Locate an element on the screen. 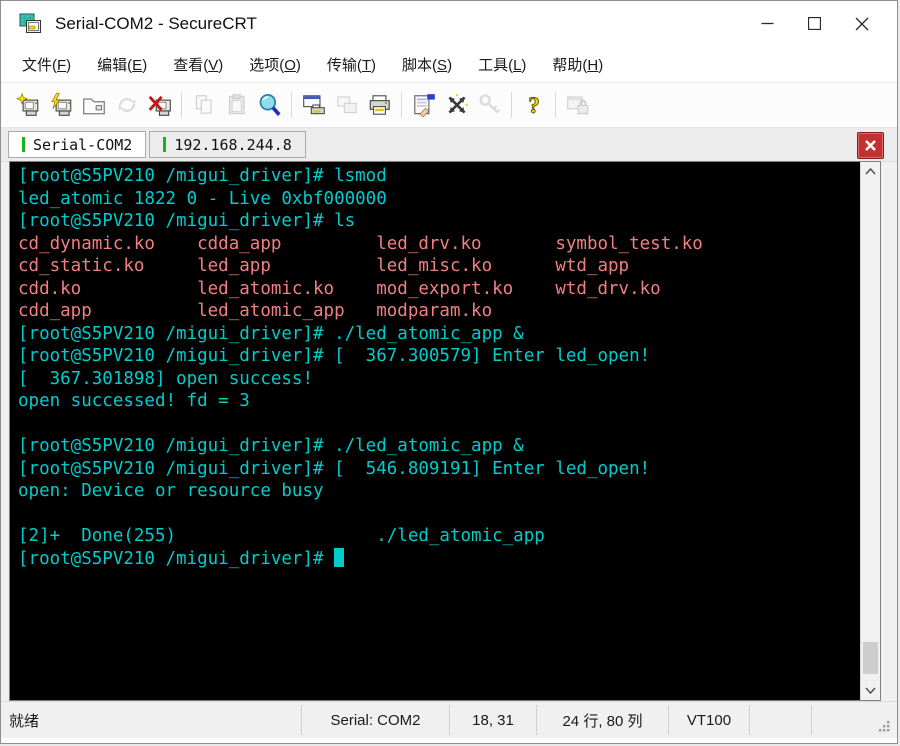 This screenshot has width=900, height=746. window-bottom-edge is located at coordinates (449, 740).